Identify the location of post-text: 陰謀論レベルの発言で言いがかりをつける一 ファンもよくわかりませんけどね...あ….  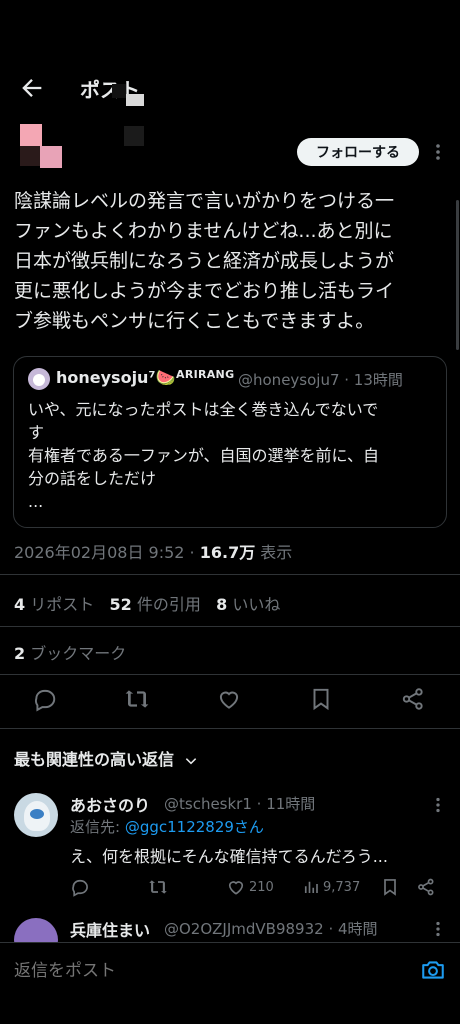
(234, 261).